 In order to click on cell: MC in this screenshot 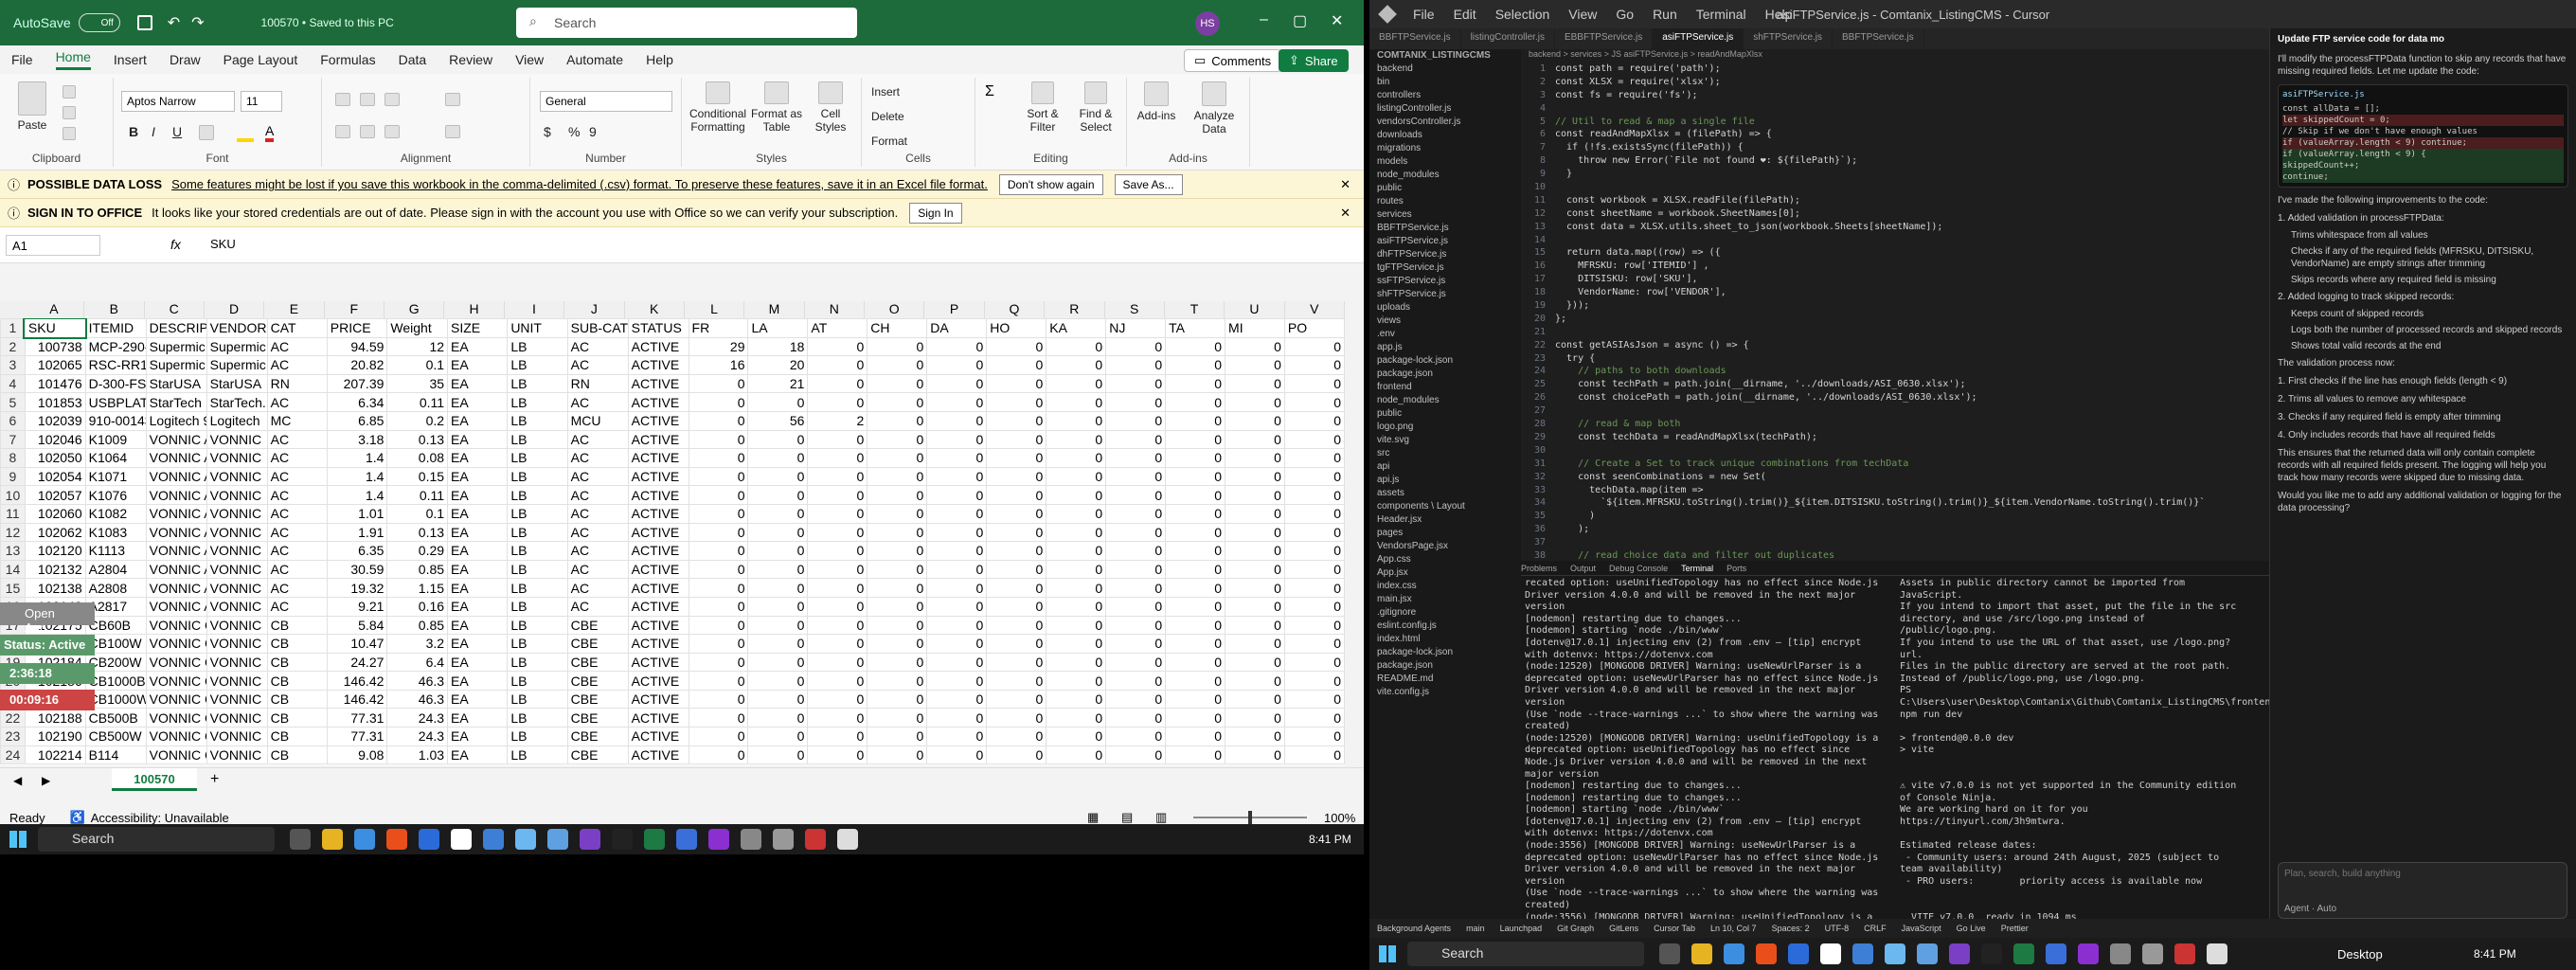, I will do `click(297, 420)`.